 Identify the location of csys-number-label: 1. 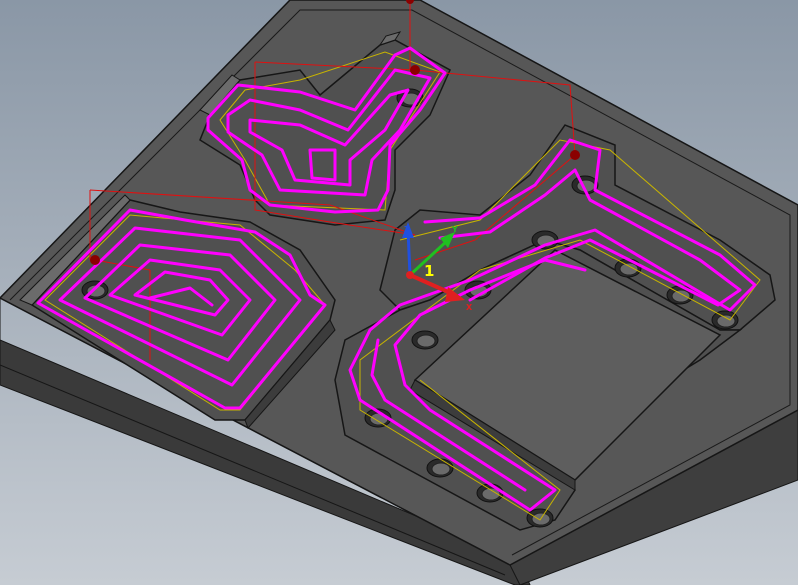
(429, 271).